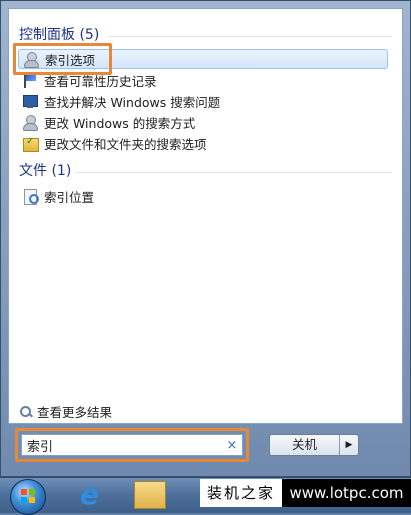 The image size is (411, 515). I want to click on result-label: 索引位置, so click(69, 197).